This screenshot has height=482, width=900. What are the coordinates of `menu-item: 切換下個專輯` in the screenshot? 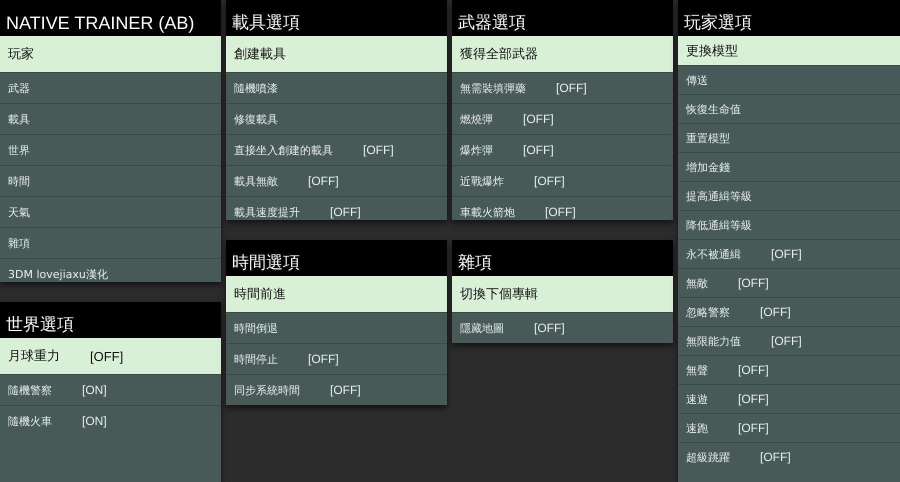 It's located at (562, 294).